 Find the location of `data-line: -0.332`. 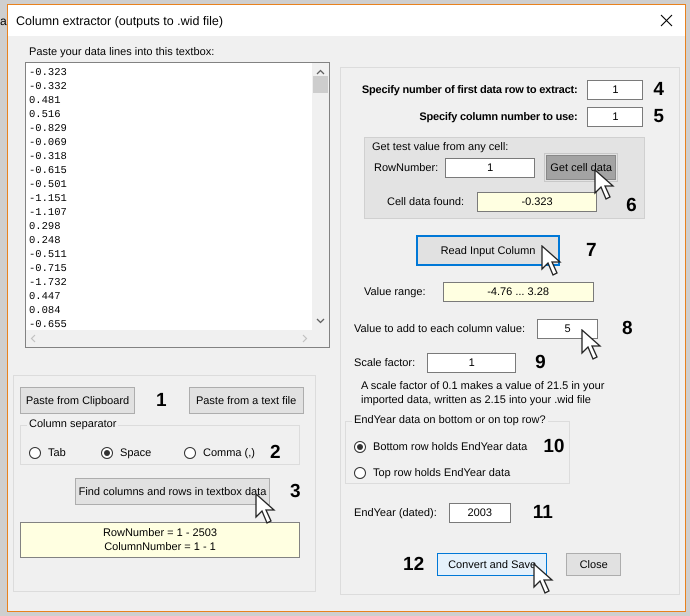

data-line: -0.332 is located at coordinates (48, 87).